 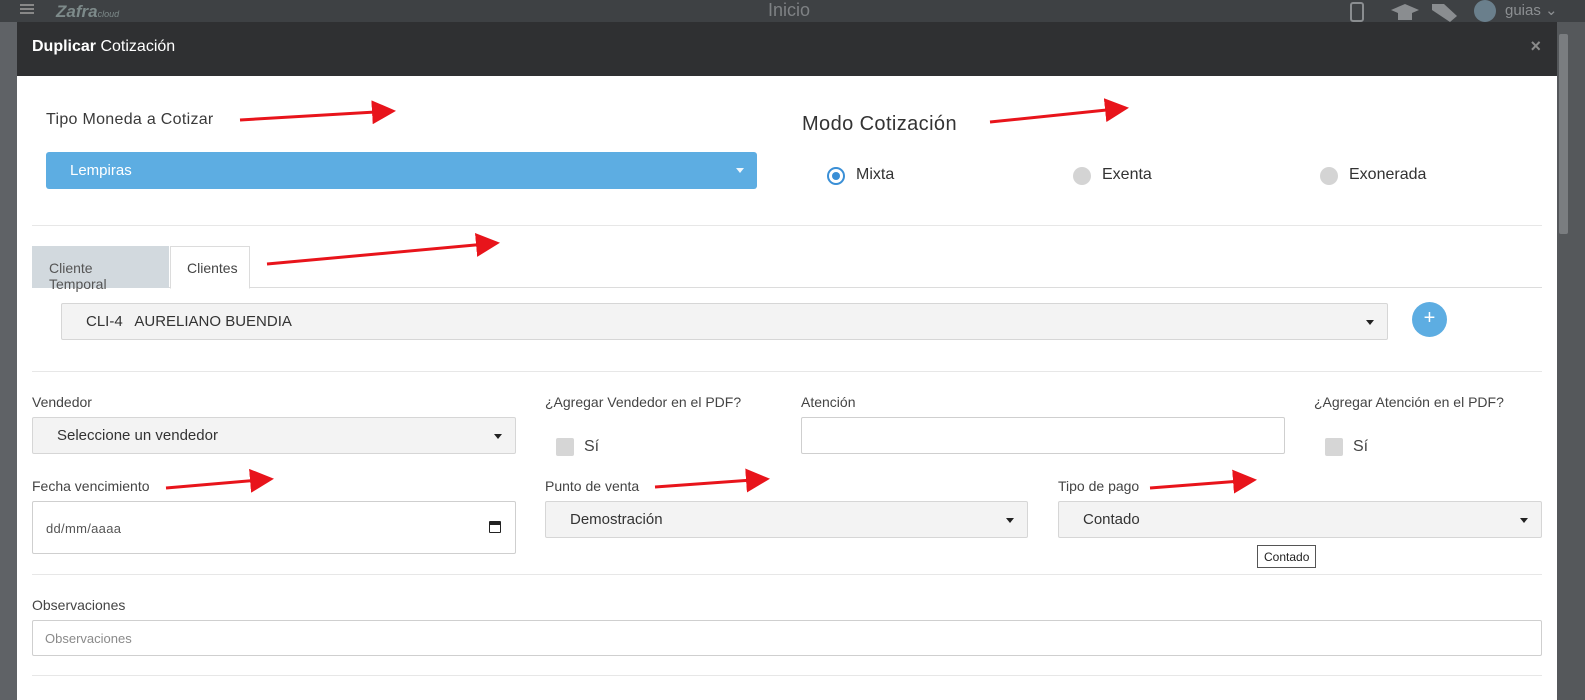 What do you see at coordinates (786, 519) in the screenshot?
I see `point-of-sale-select: Demostración` at bounding box center [786, 519].